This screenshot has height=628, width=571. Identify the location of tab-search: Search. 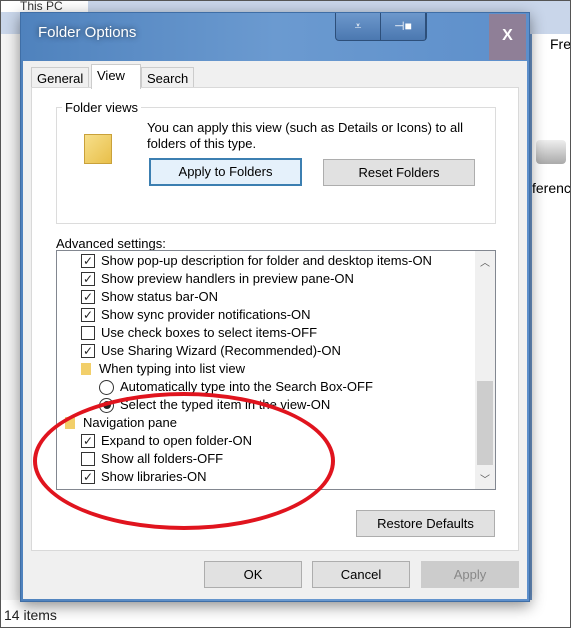
(168, 77).